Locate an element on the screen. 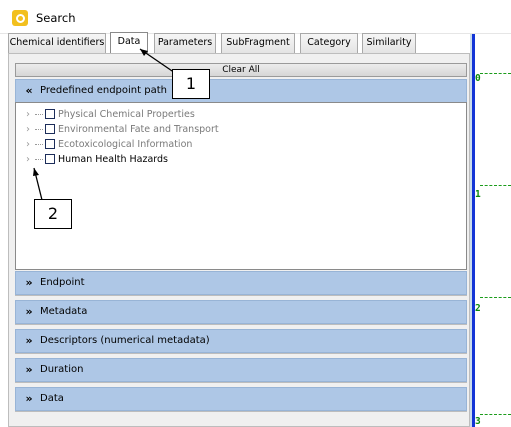 The image size is (511, 427). tree-item-label: Environmental Fate and Transport is located at coordinates (138, 129).